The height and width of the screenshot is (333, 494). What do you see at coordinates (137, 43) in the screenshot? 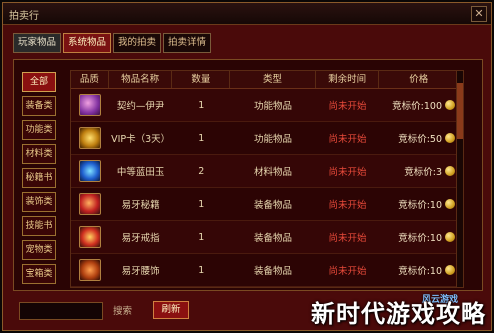
I see `tab-my-auctions: 我的拍卖` at bounding box center [137, 43].